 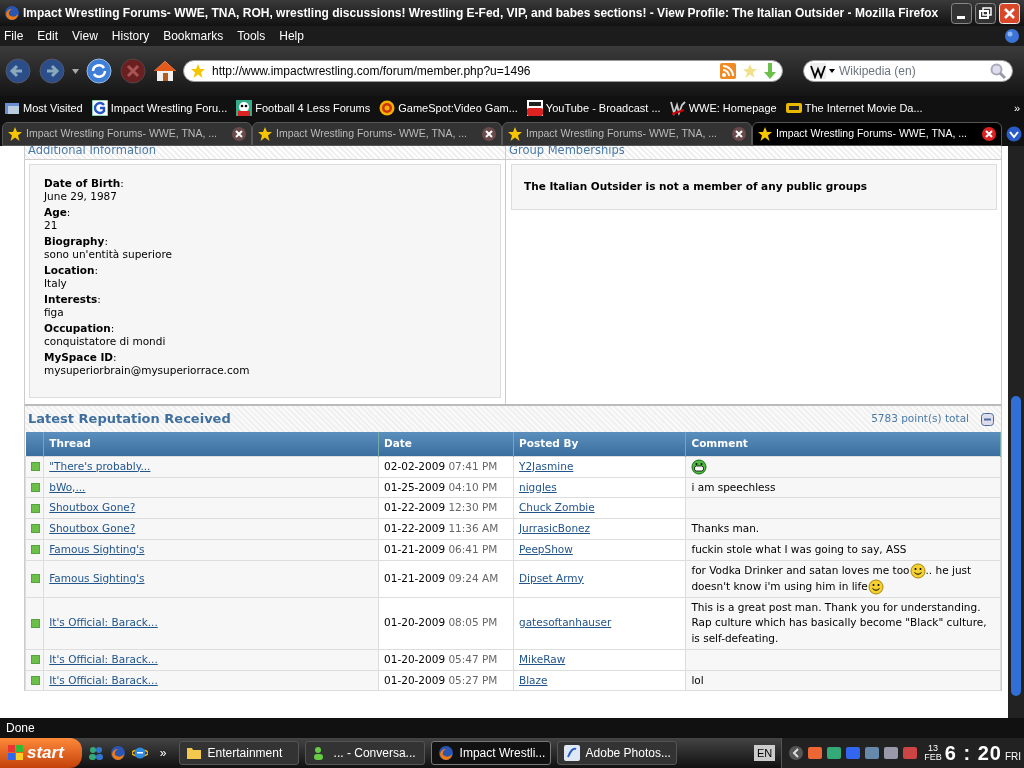 What do you see at coordinates (843, 578) in the screenshot?
I see `comment-text: for Vodka Drinker and satan loves me too .. he just doesn't know i'm using him in life` at bounding box center [843, 578].